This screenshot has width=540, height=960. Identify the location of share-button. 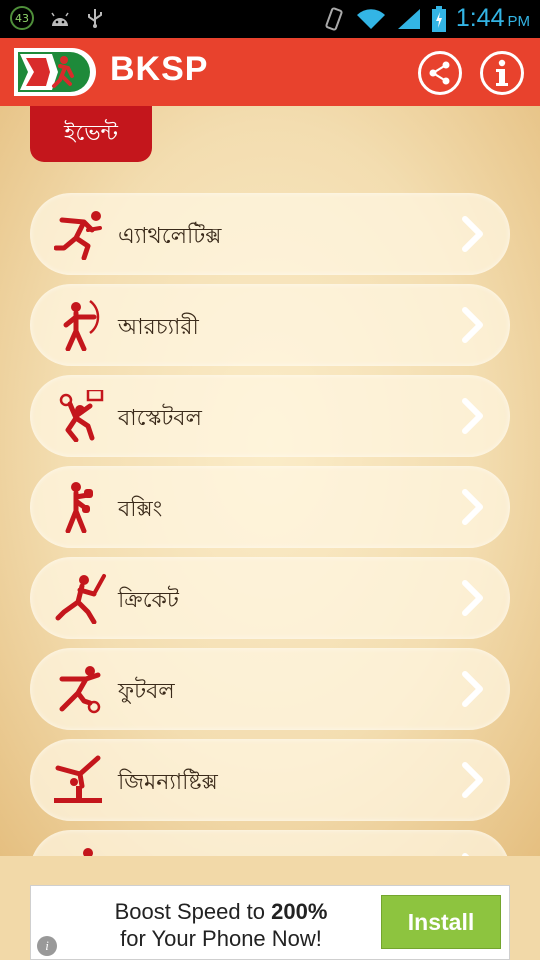
(440, 73).